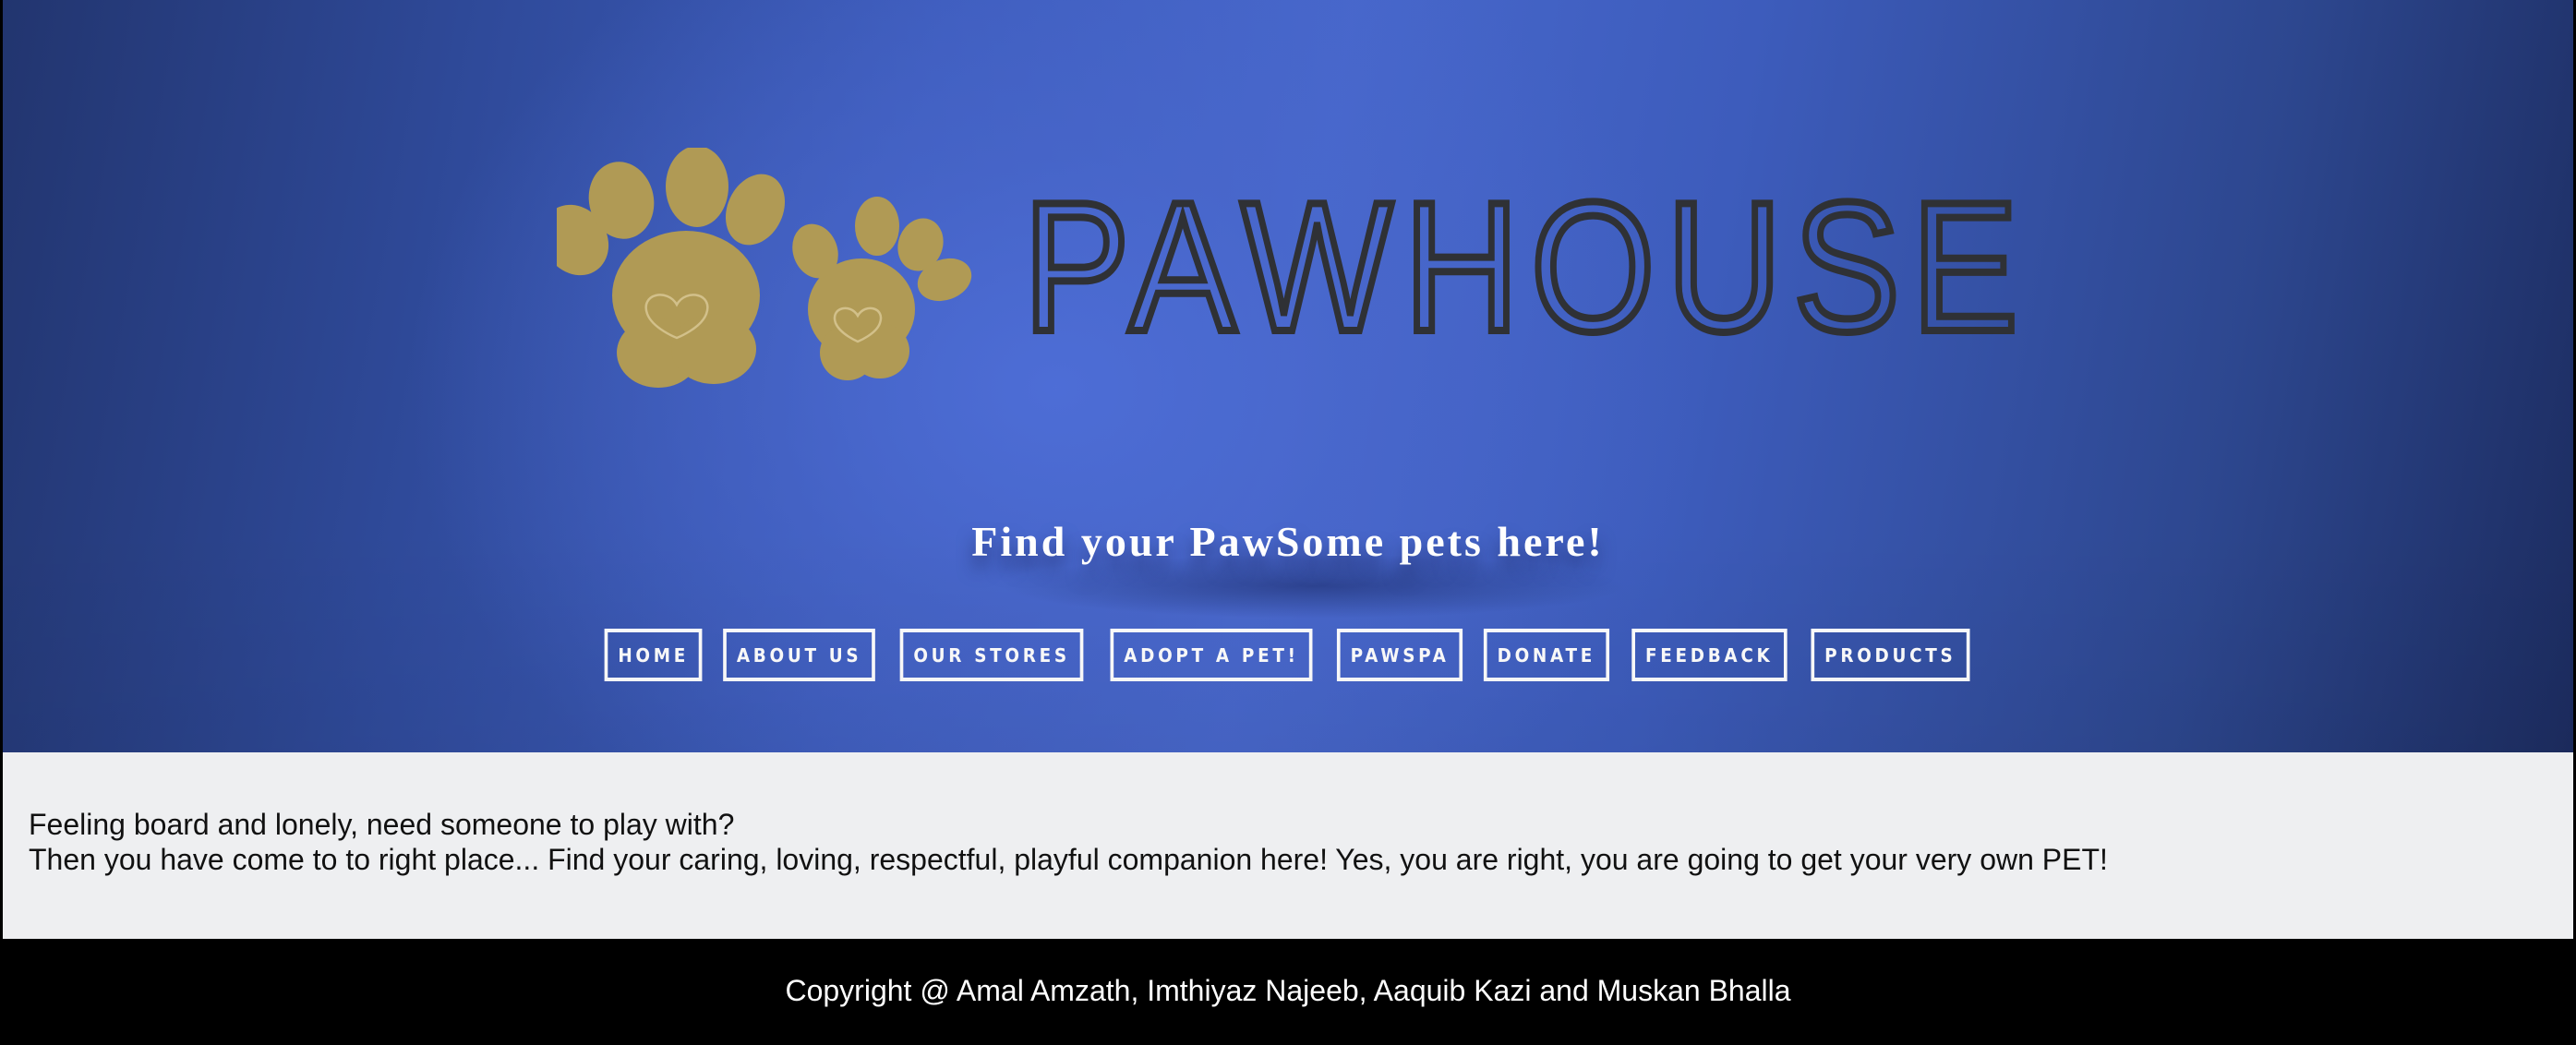 This screenshot has width=2576, height=1045. I want to click on pawhouse-logo: PAWHOUSE, so click(1304, 268).